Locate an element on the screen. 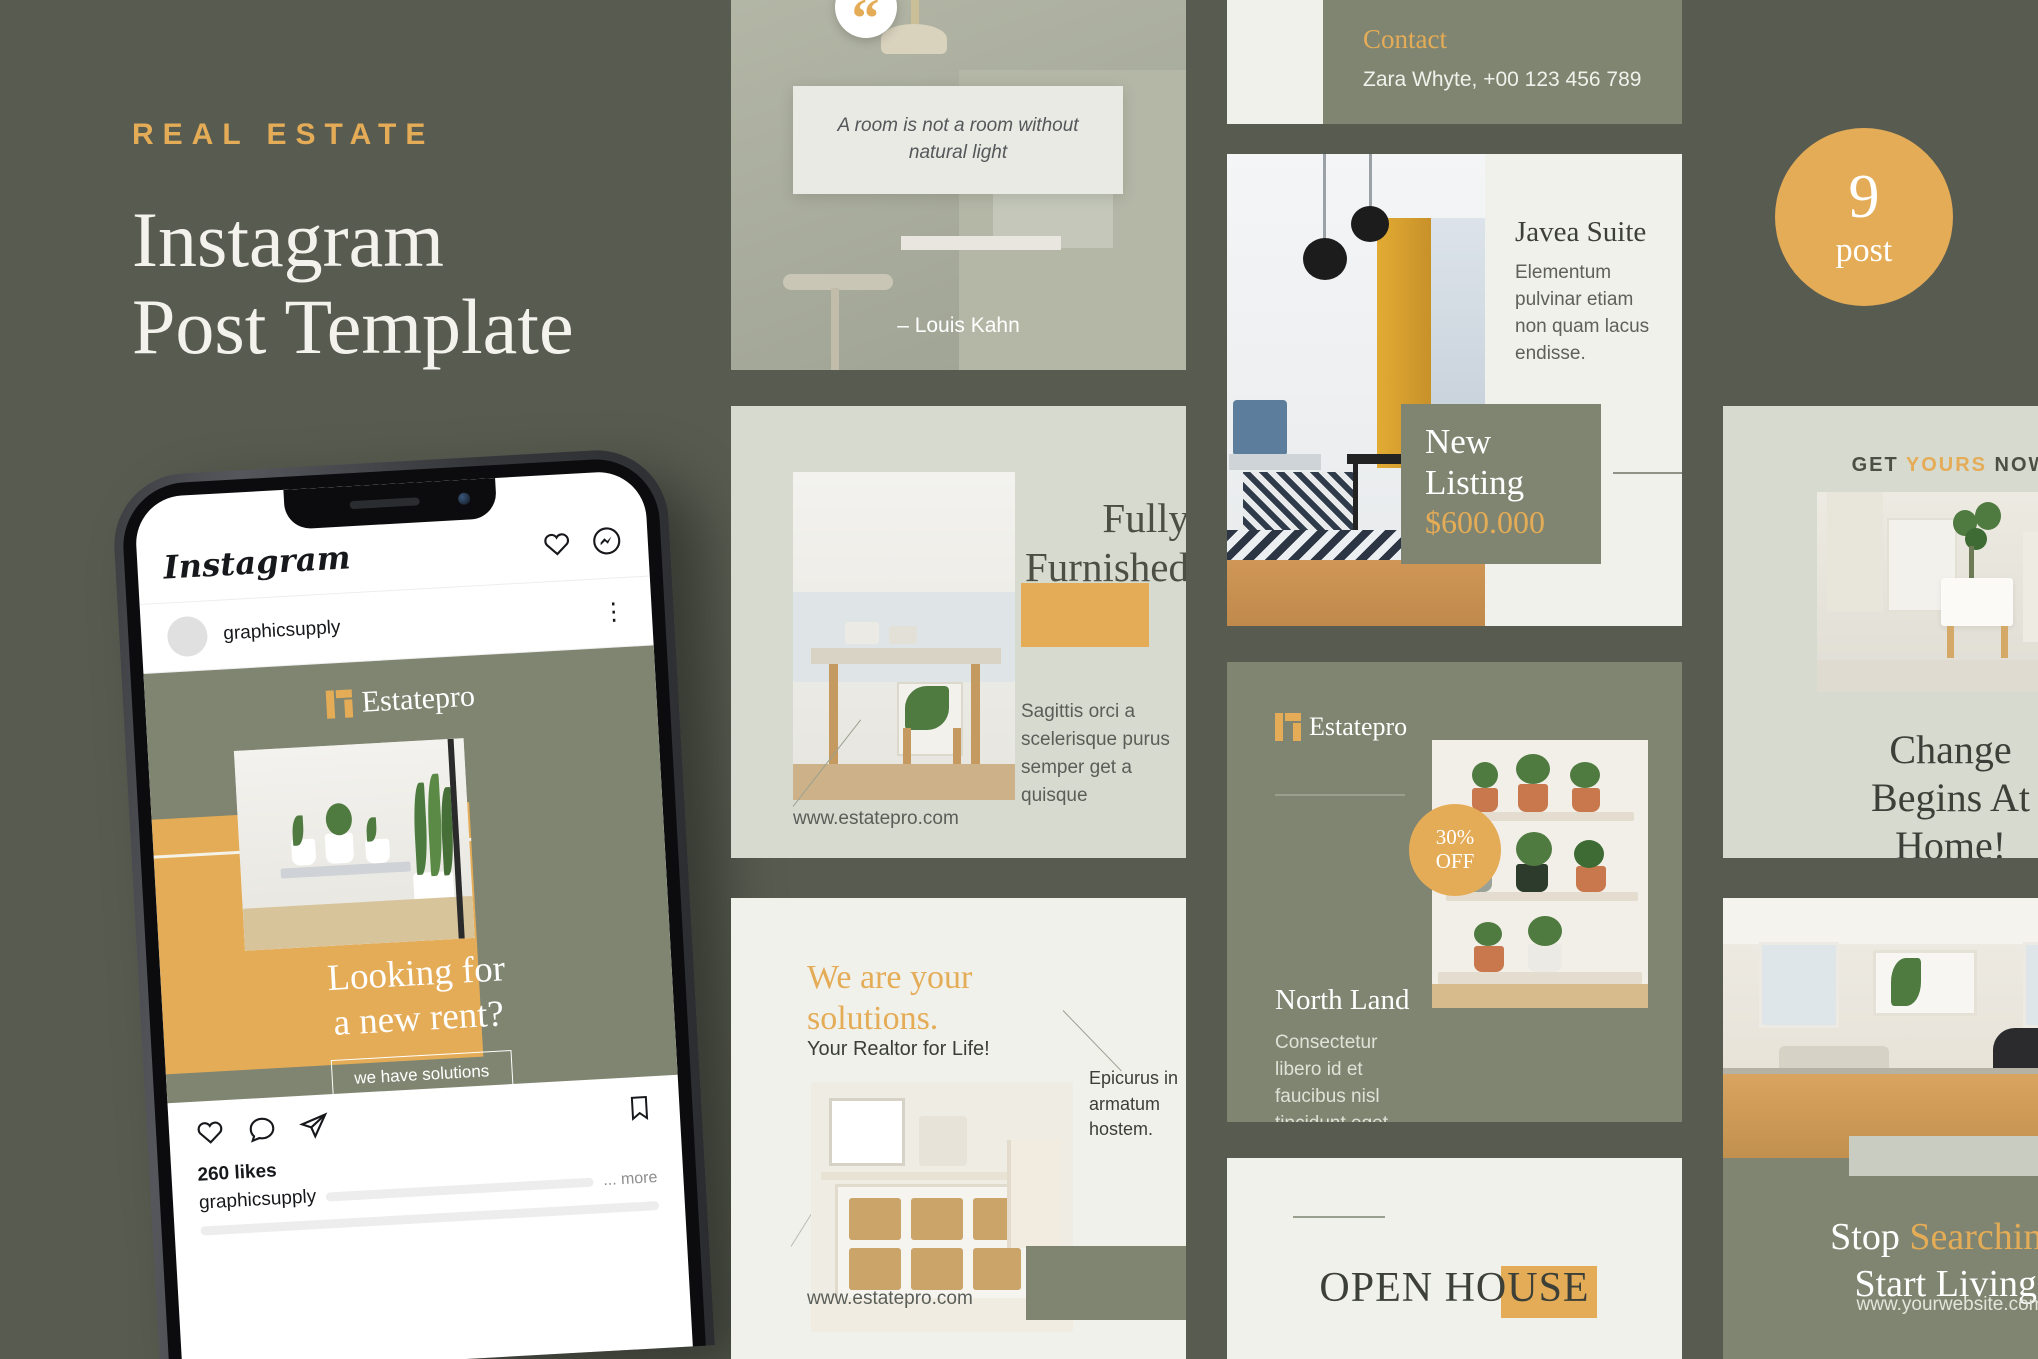 The height and width of the screenshot is (1359, 2038). promo-eyebrow: REAL ESTATE is located at coordinates (283, 134).